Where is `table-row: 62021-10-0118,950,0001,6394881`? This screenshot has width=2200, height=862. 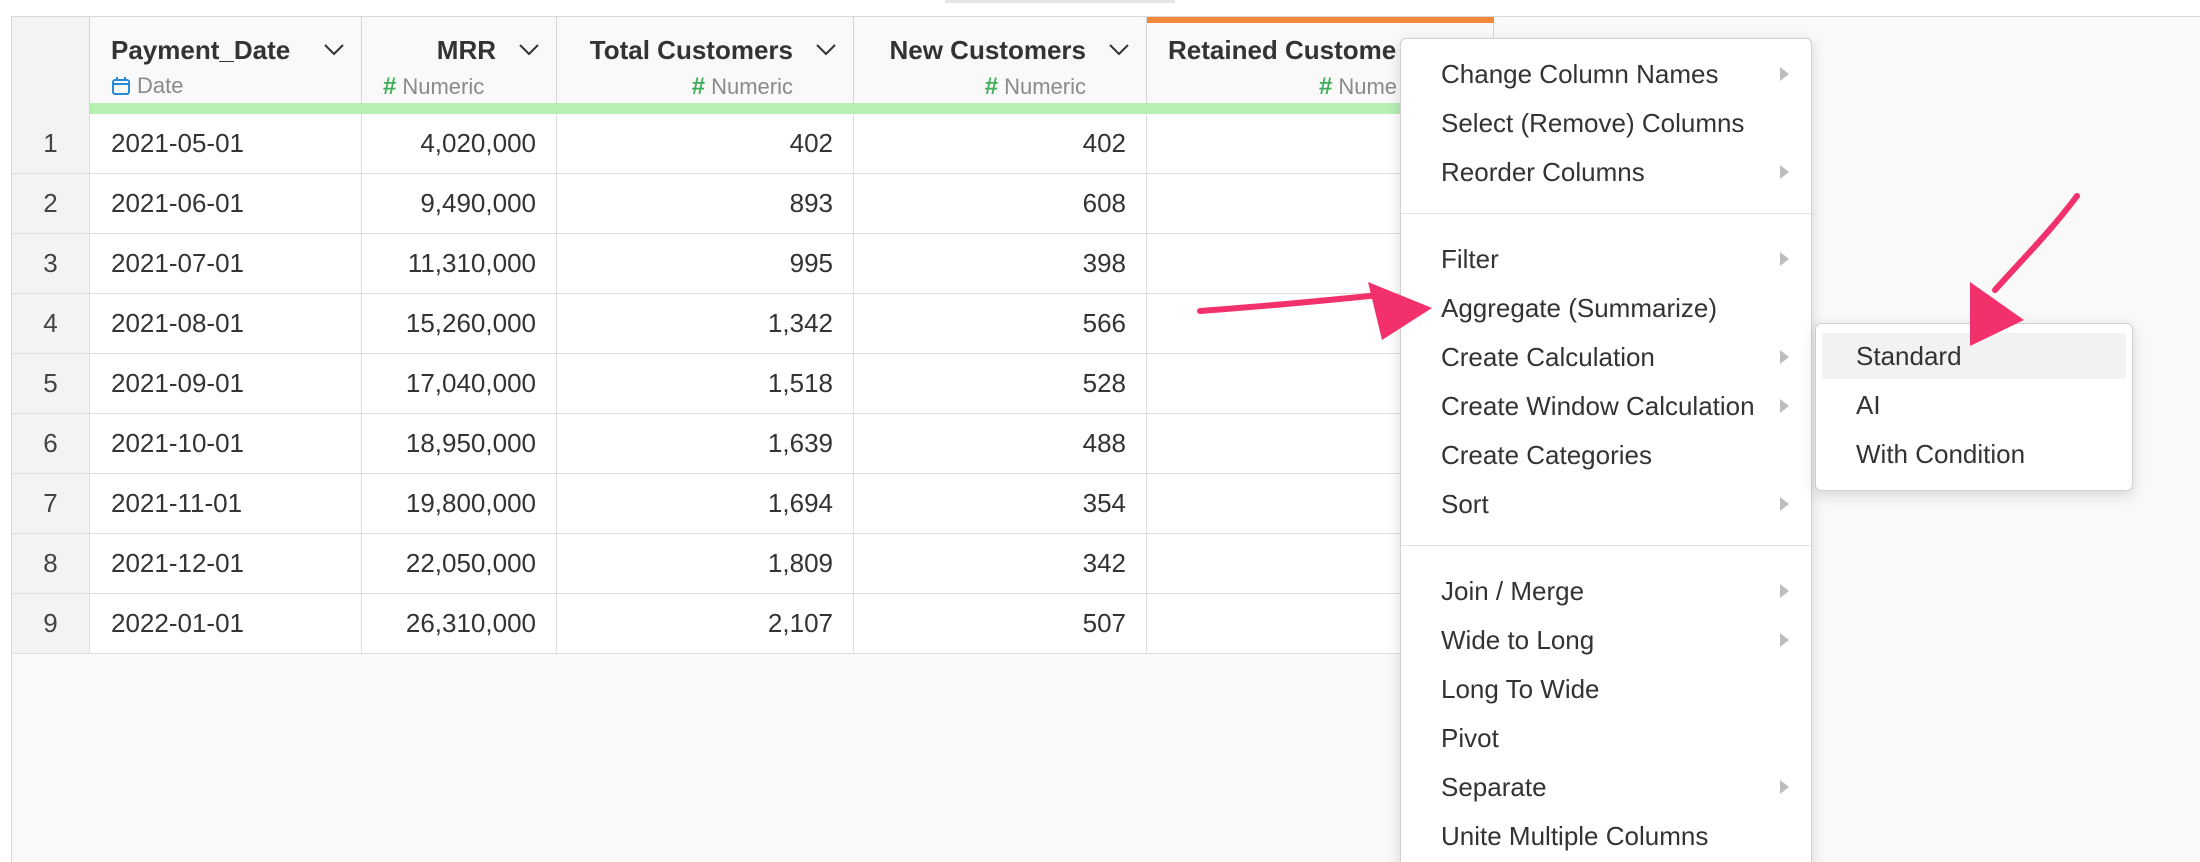 table-row: 62021-10-0118,950,0001,6394881 is located at coordinates (753, 444).